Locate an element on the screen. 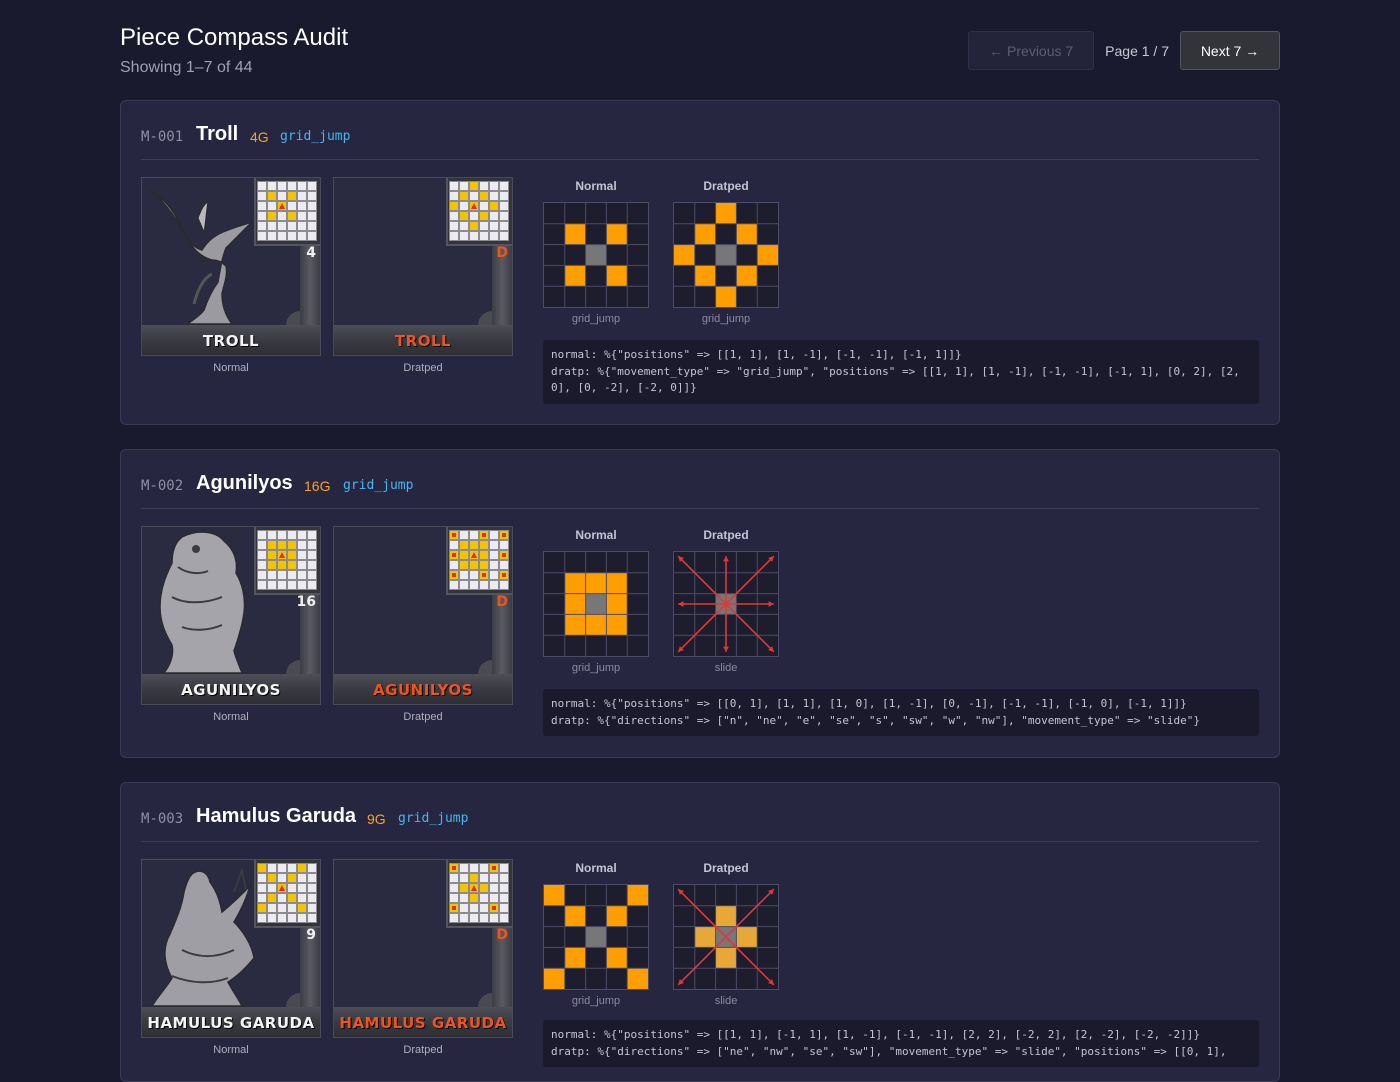 The image size is (1400, 1082). piece-card-header: M-002 Agunilyos 16G grid_jump is located at coordinates (700, 479).